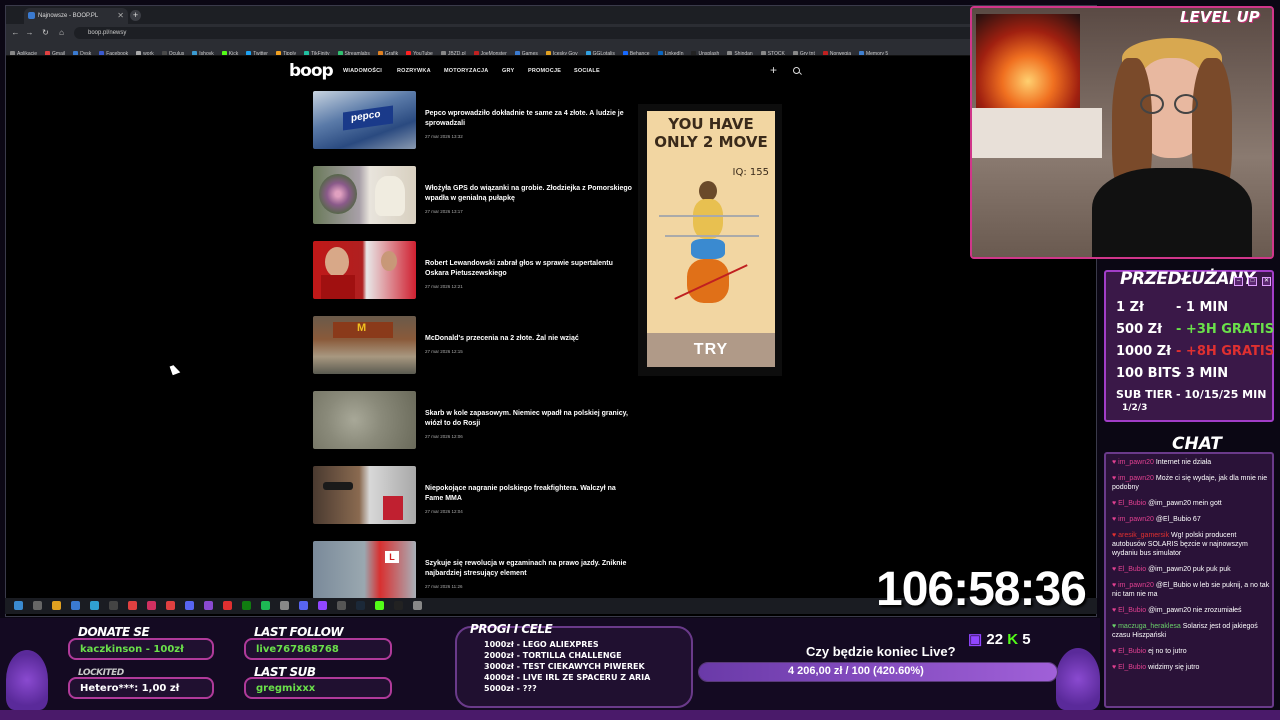  Describe the element at coordinates (600, 51) in the screenshot. I see `bookmark-item: GGLotalis` at that location.